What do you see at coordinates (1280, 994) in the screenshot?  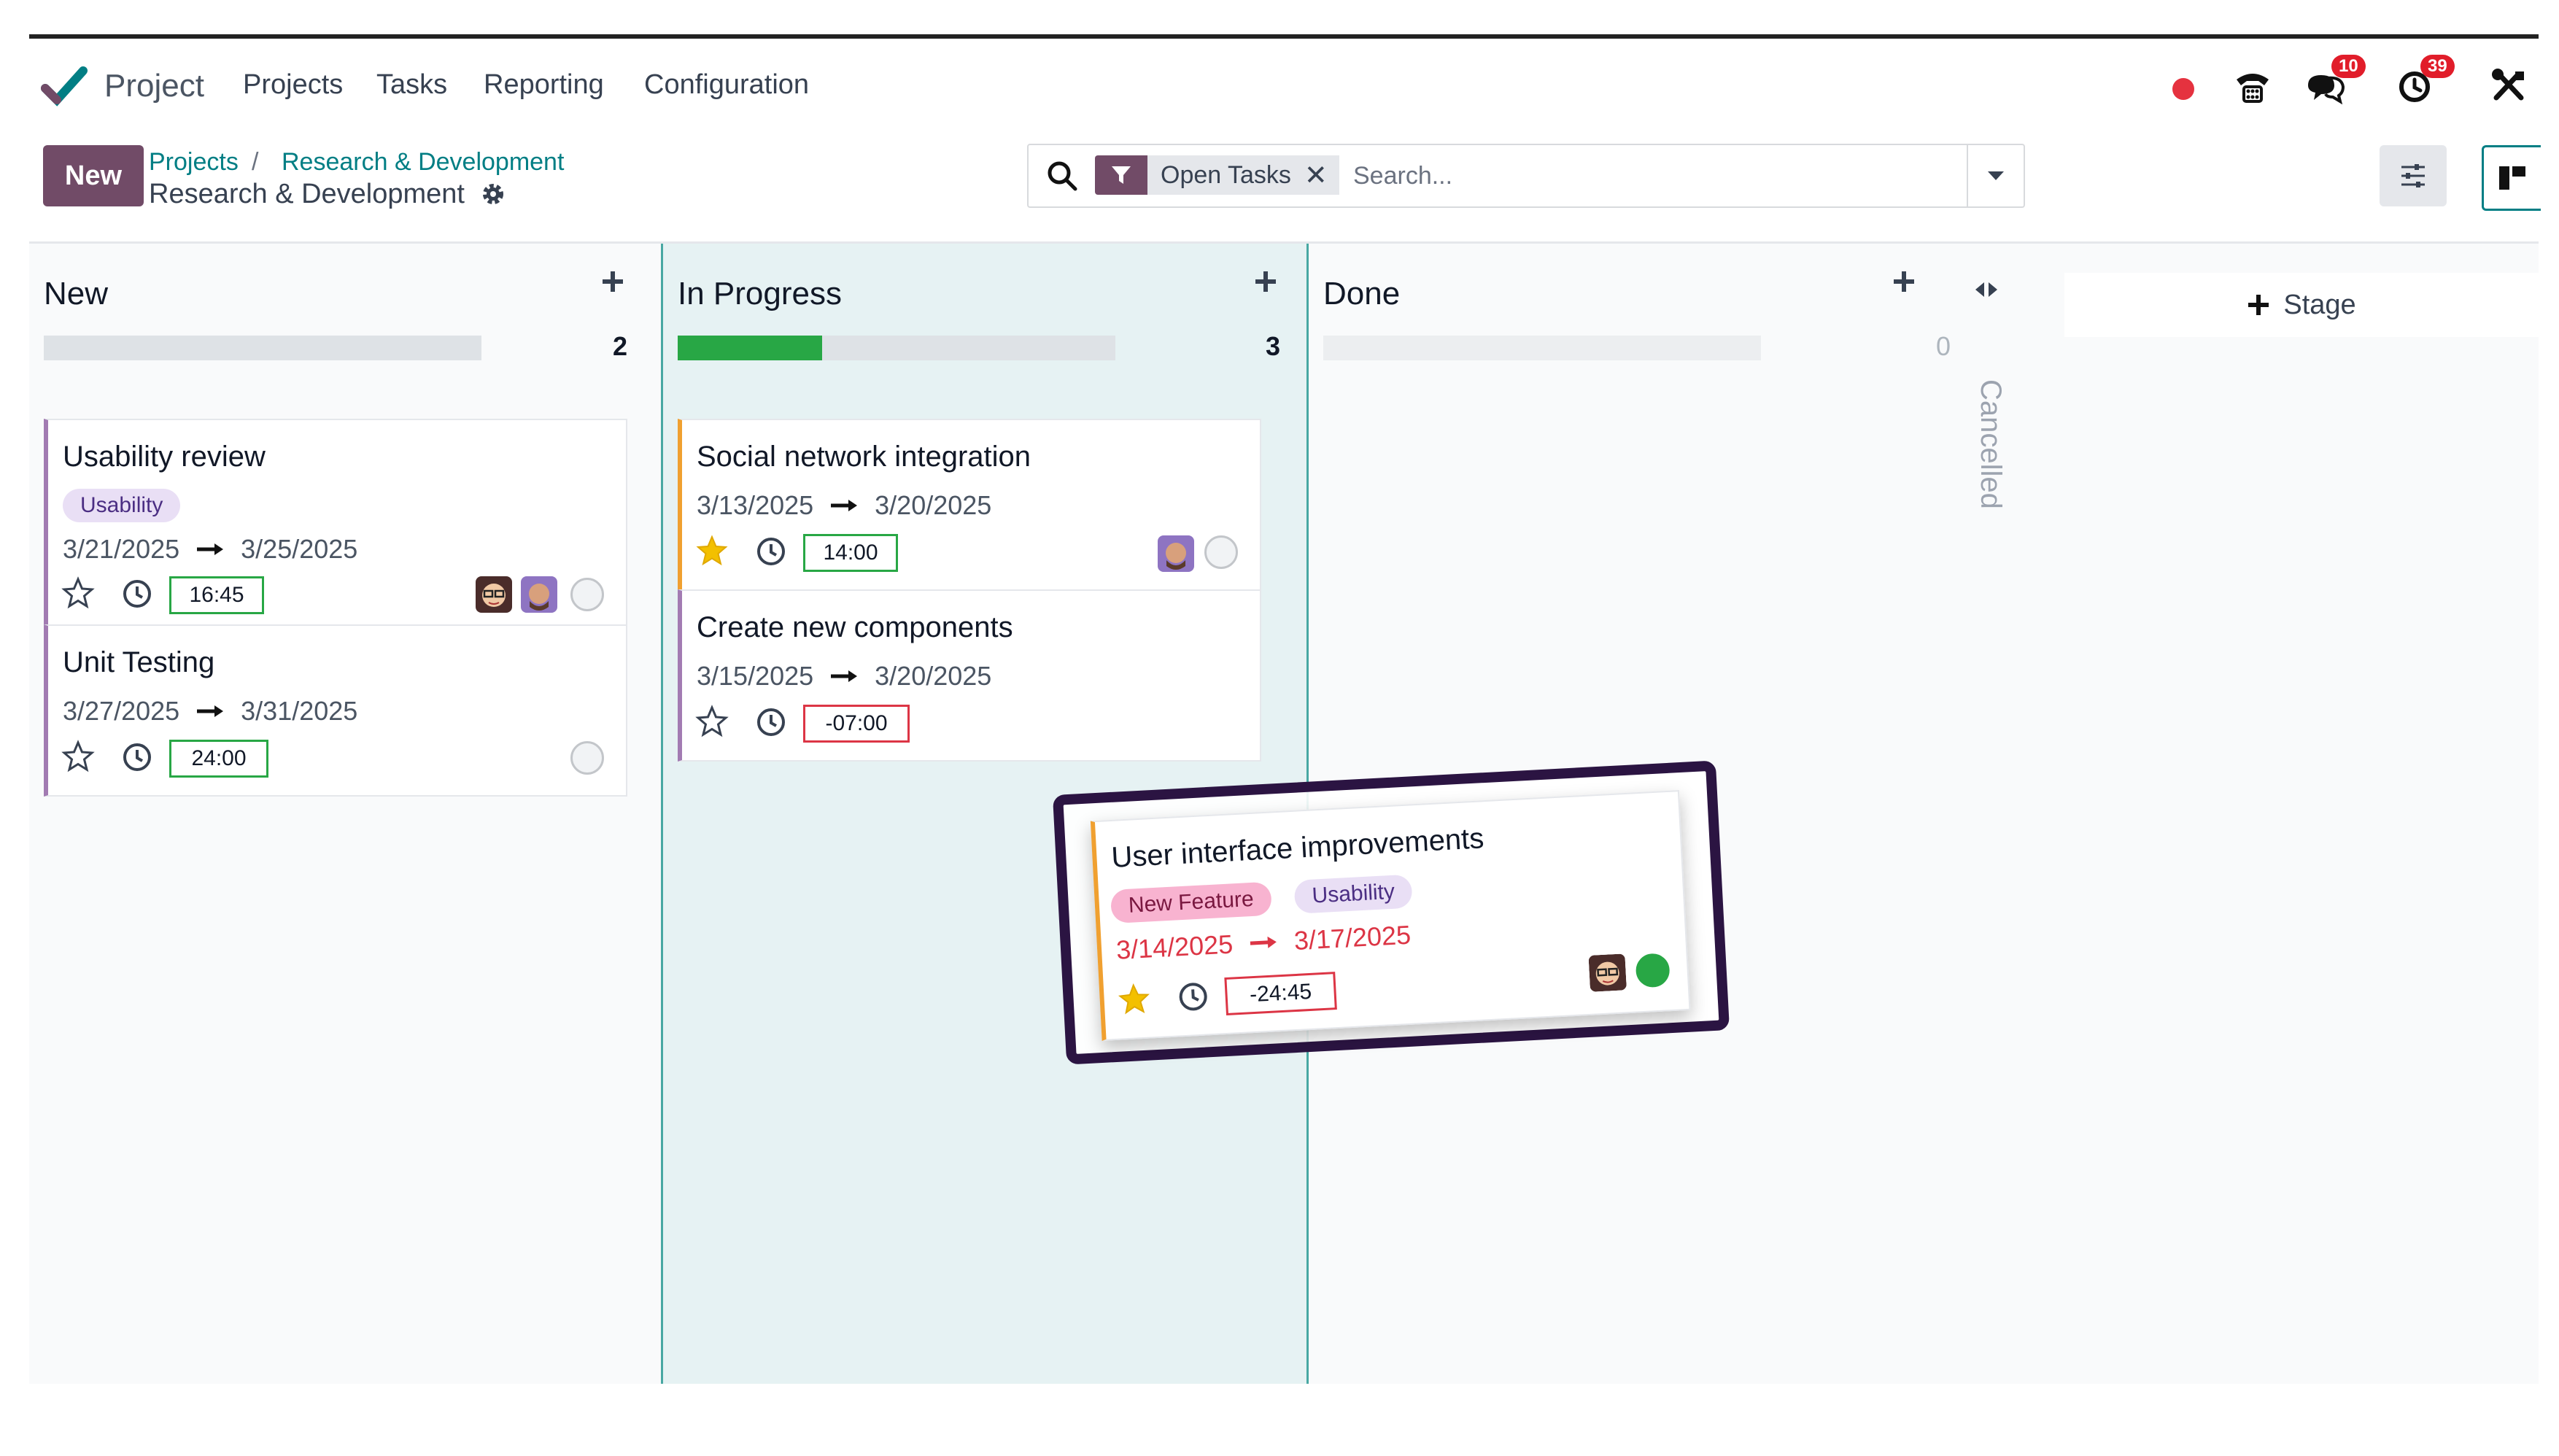 I see `allocated-time: -24:45` at bounding box center [1280, 994].